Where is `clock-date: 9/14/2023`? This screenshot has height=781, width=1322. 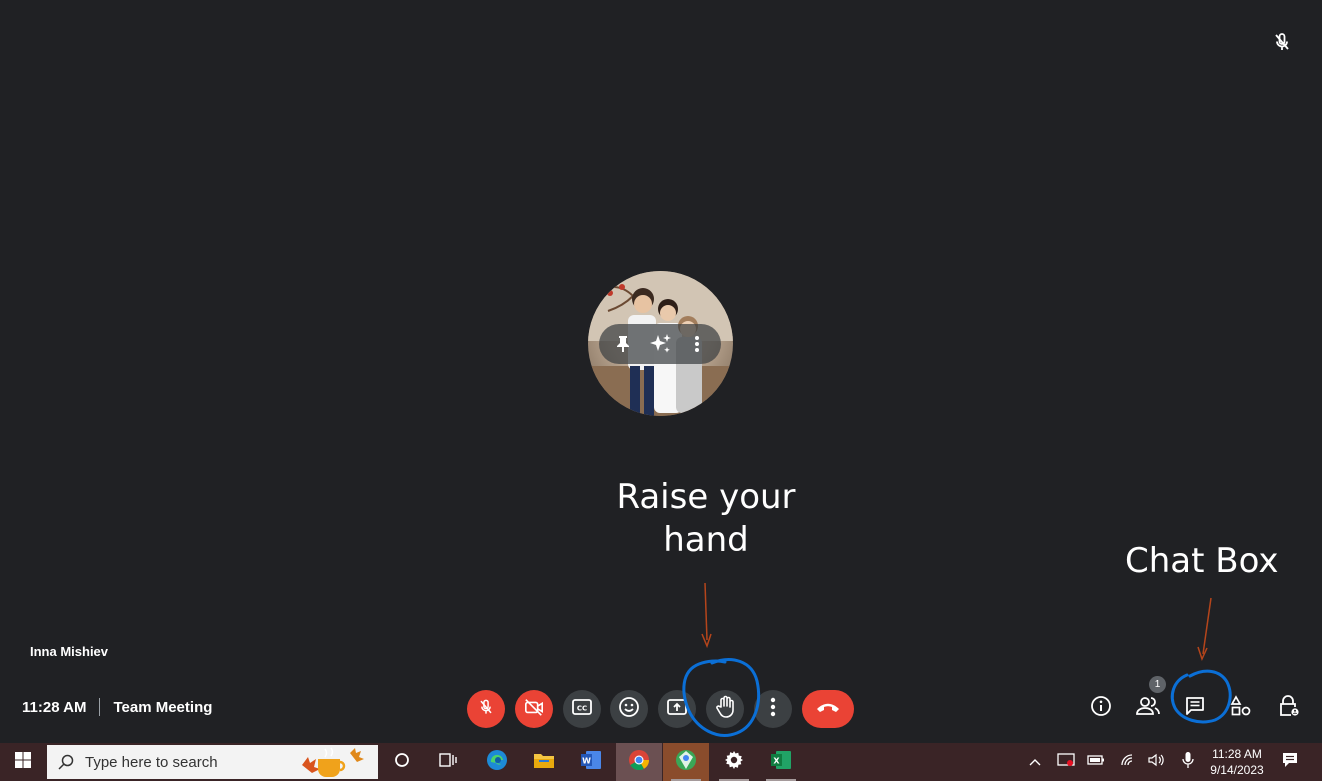
clock-date: 9/14/2023 is located at coordinates (1237, 770).